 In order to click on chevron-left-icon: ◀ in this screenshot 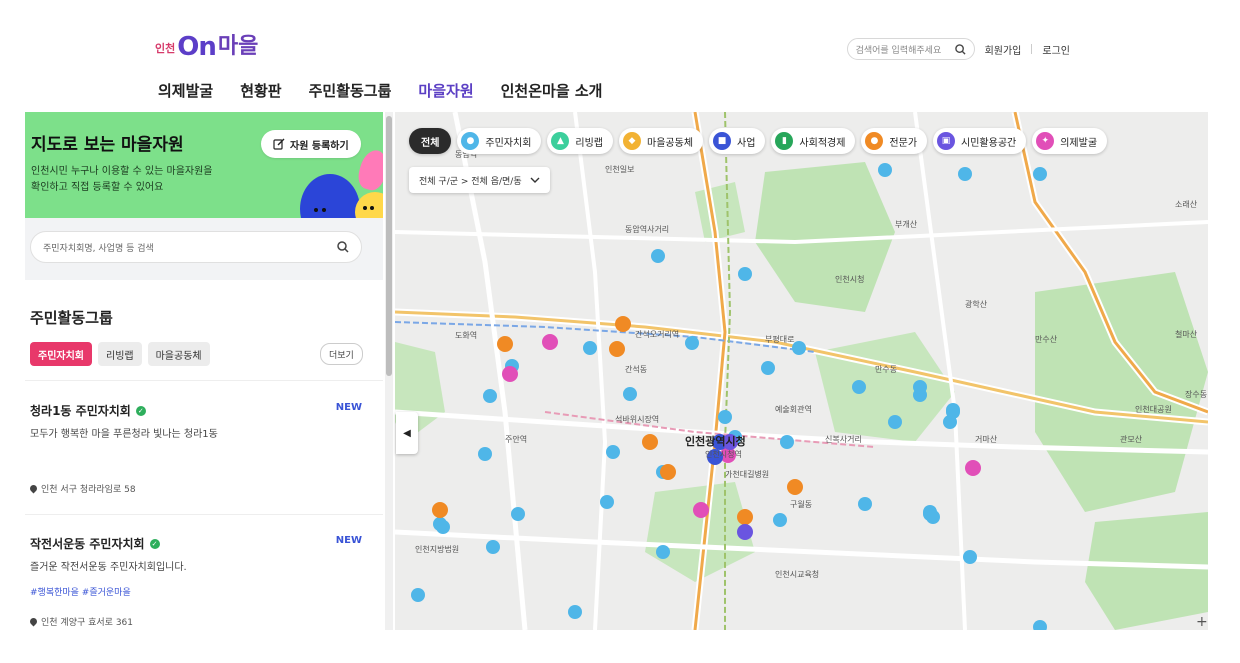, I will do `click(407, 433)`.